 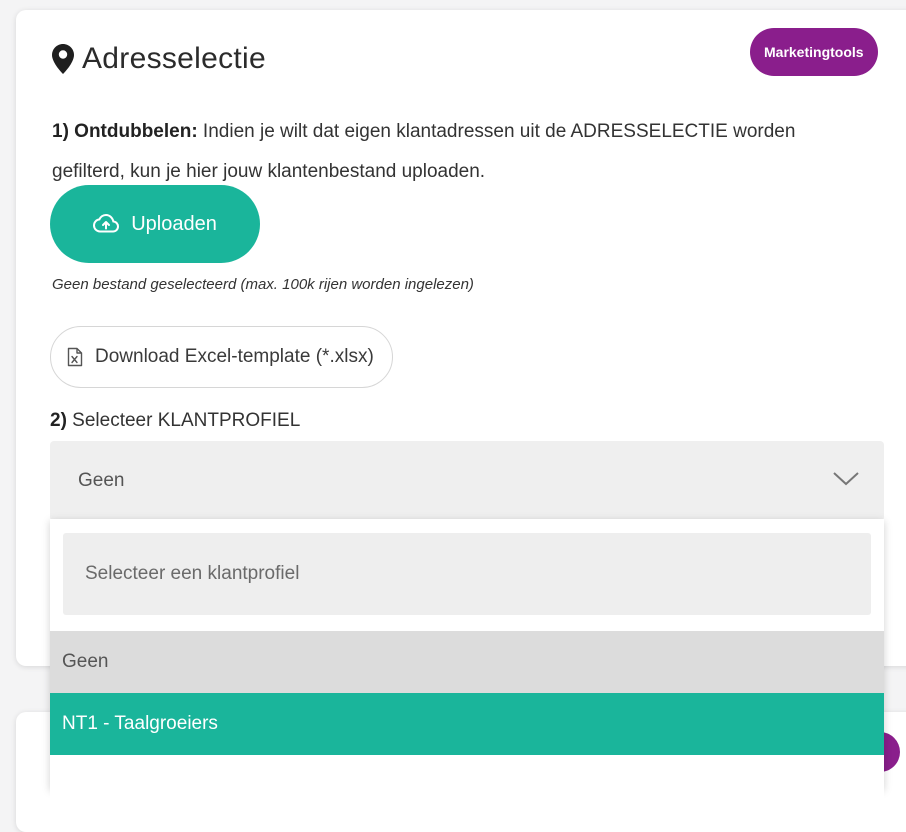 What do you see at coordinates (467, 786) in the screenshot?
I see `option-next-partial` at bounding box center [467, 786].